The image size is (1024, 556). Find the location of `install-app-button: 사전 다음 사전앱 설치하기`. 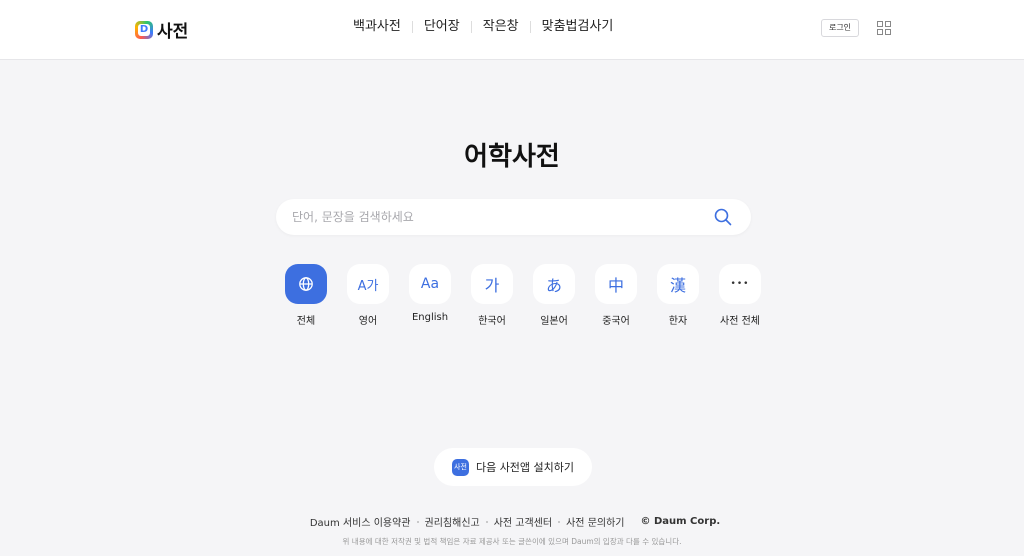

install-app-button: 사전 다음 사전앱 설치하기 is located at coordinates (513, 467).